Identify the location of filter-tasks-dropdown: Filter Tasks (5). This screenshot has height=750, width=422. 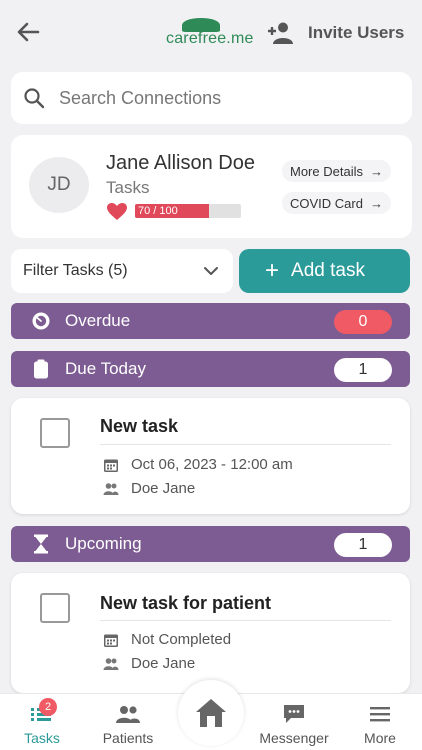
(122, 271).